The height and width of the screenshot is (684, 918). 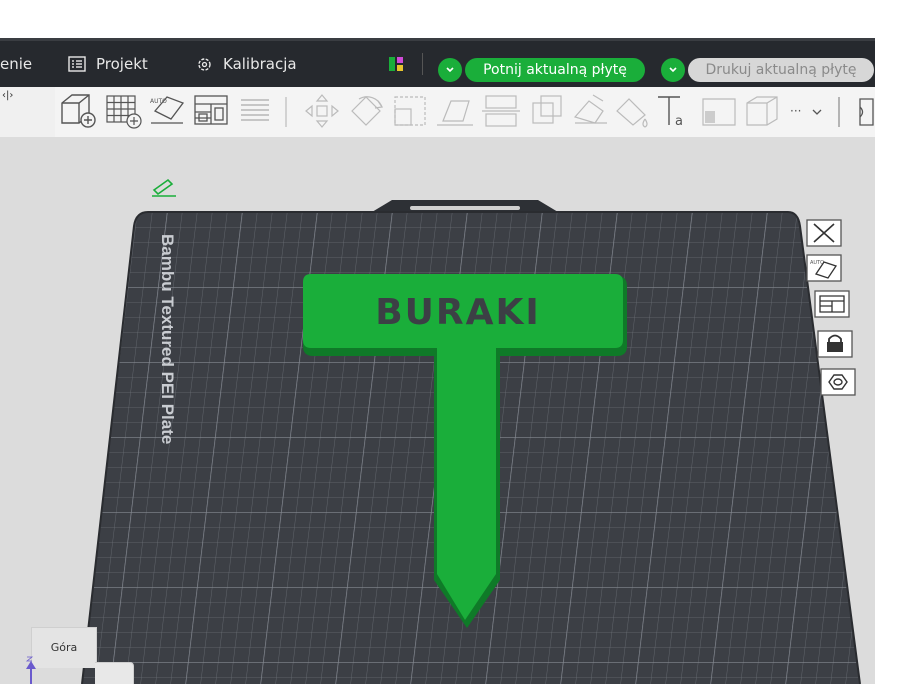 What do you see at coordinates (835, 344) in the screenshot?
I see `plate-lock-icon` at bounding box center [835, 344].